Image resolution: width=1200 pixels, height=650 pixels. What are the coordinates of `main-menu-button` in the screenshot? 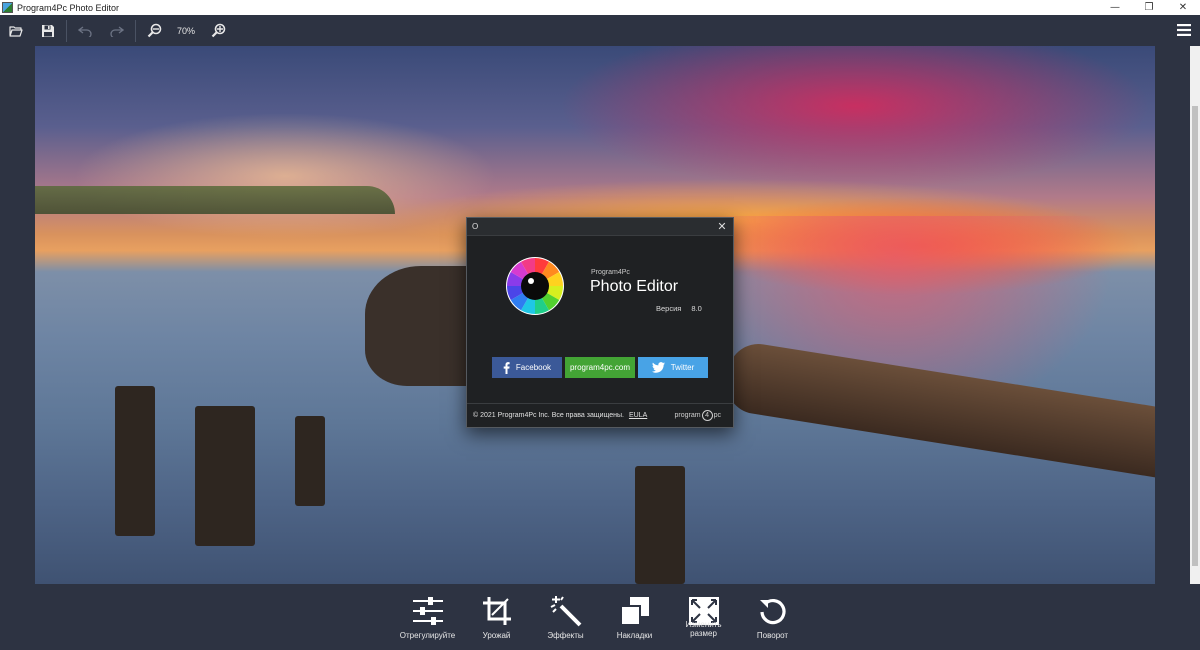 It's located at (1184, 30).